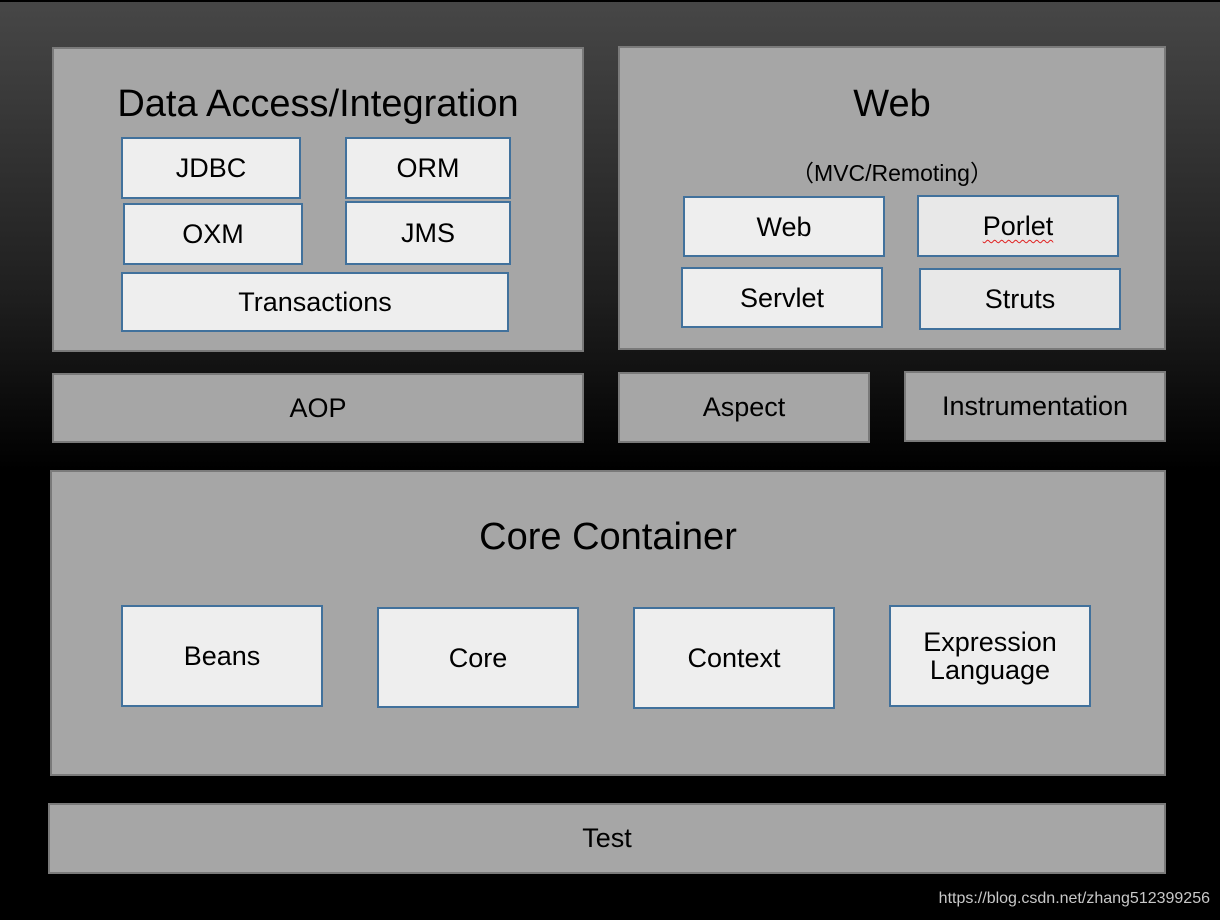 This screenshot has height=920, width=1220. Describe the element at coordinates (478, 657) in the screenshot. I see `module-core: Core` at that location.